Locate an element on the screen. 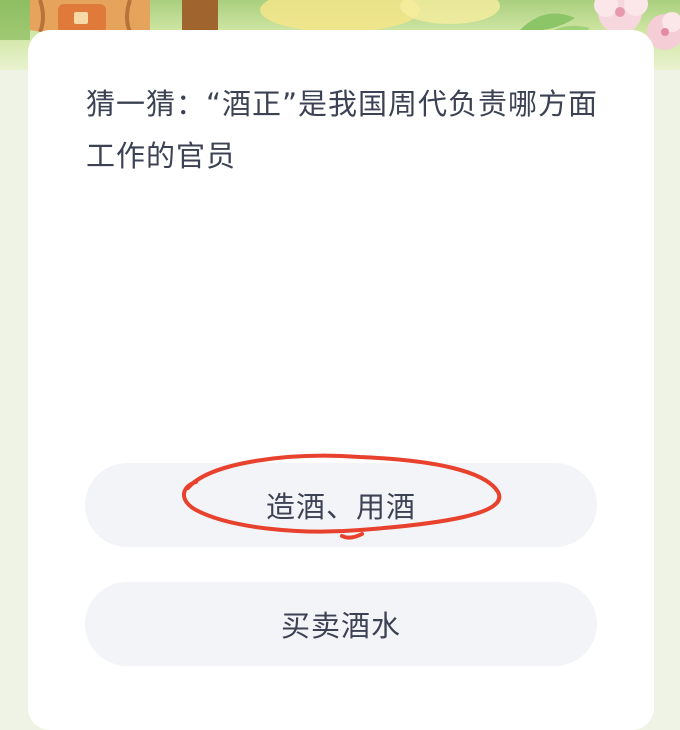  tree-trunk is located at coordinates (200, 16).